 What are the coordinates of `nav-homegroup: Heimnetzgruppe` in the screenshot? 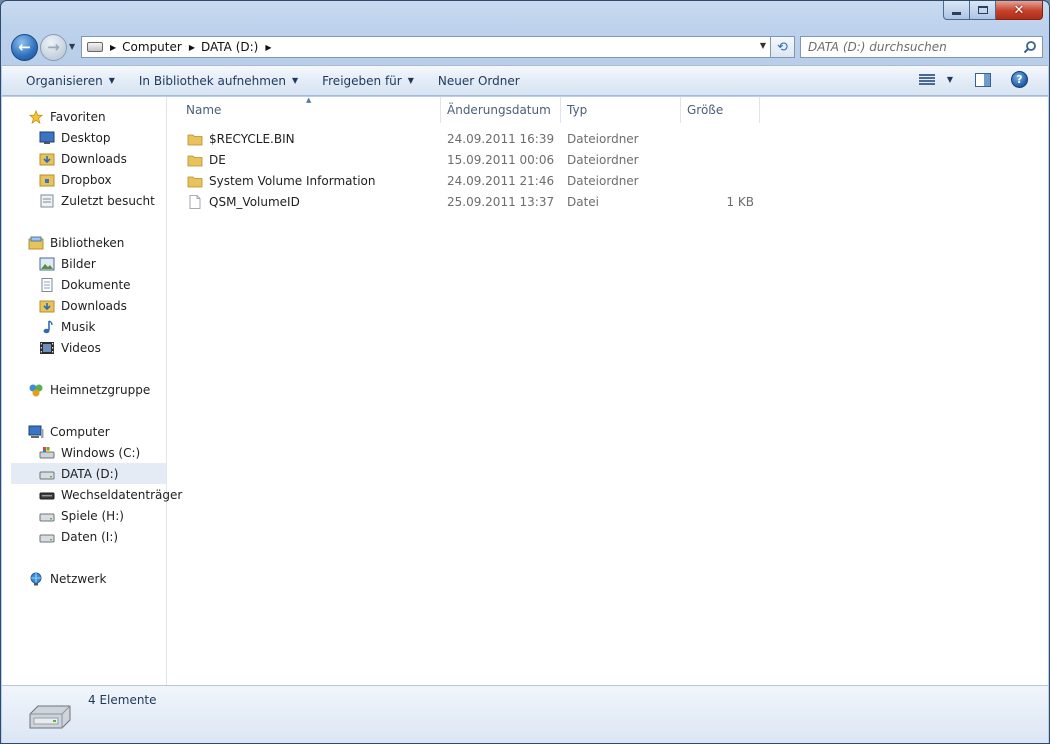 It's located at (89, 389).